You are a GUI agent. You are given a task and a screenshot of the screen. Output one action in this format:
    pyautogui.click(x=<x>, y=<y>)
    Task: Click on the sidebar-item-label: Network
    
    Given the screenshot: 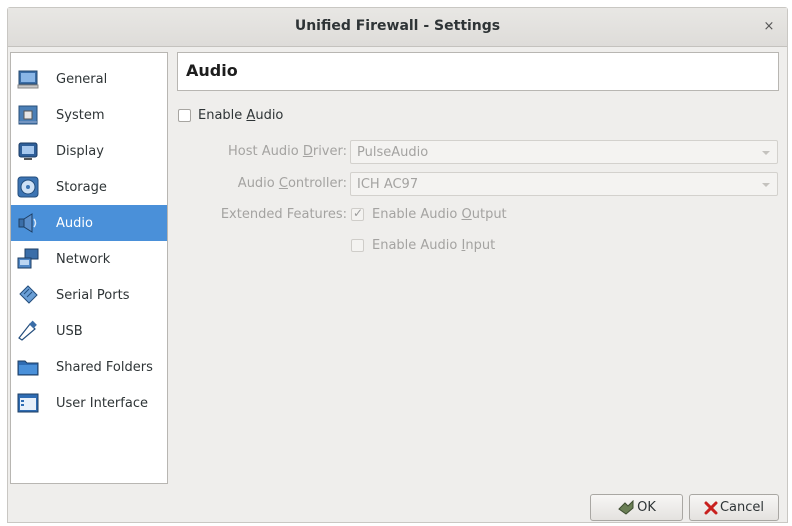 What is the action you would take?
    pyautogui.click(x=83, y=259)
    